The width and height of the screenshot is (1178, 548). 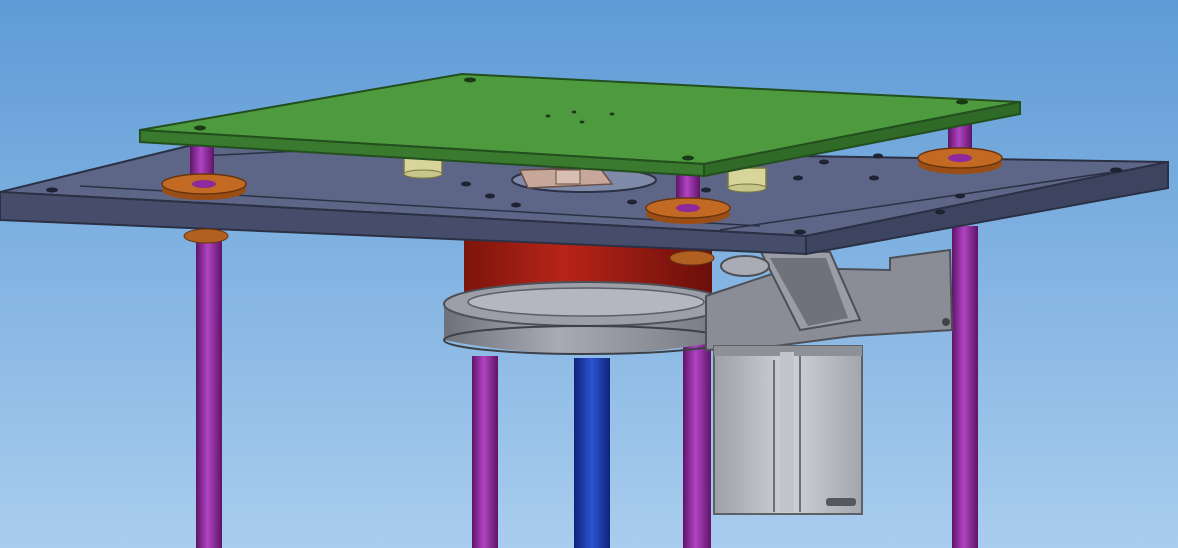 What do you see at coordinates (586, 318) in the screenshot?
I see `pulley-disk` at bounding box center [586, 318].